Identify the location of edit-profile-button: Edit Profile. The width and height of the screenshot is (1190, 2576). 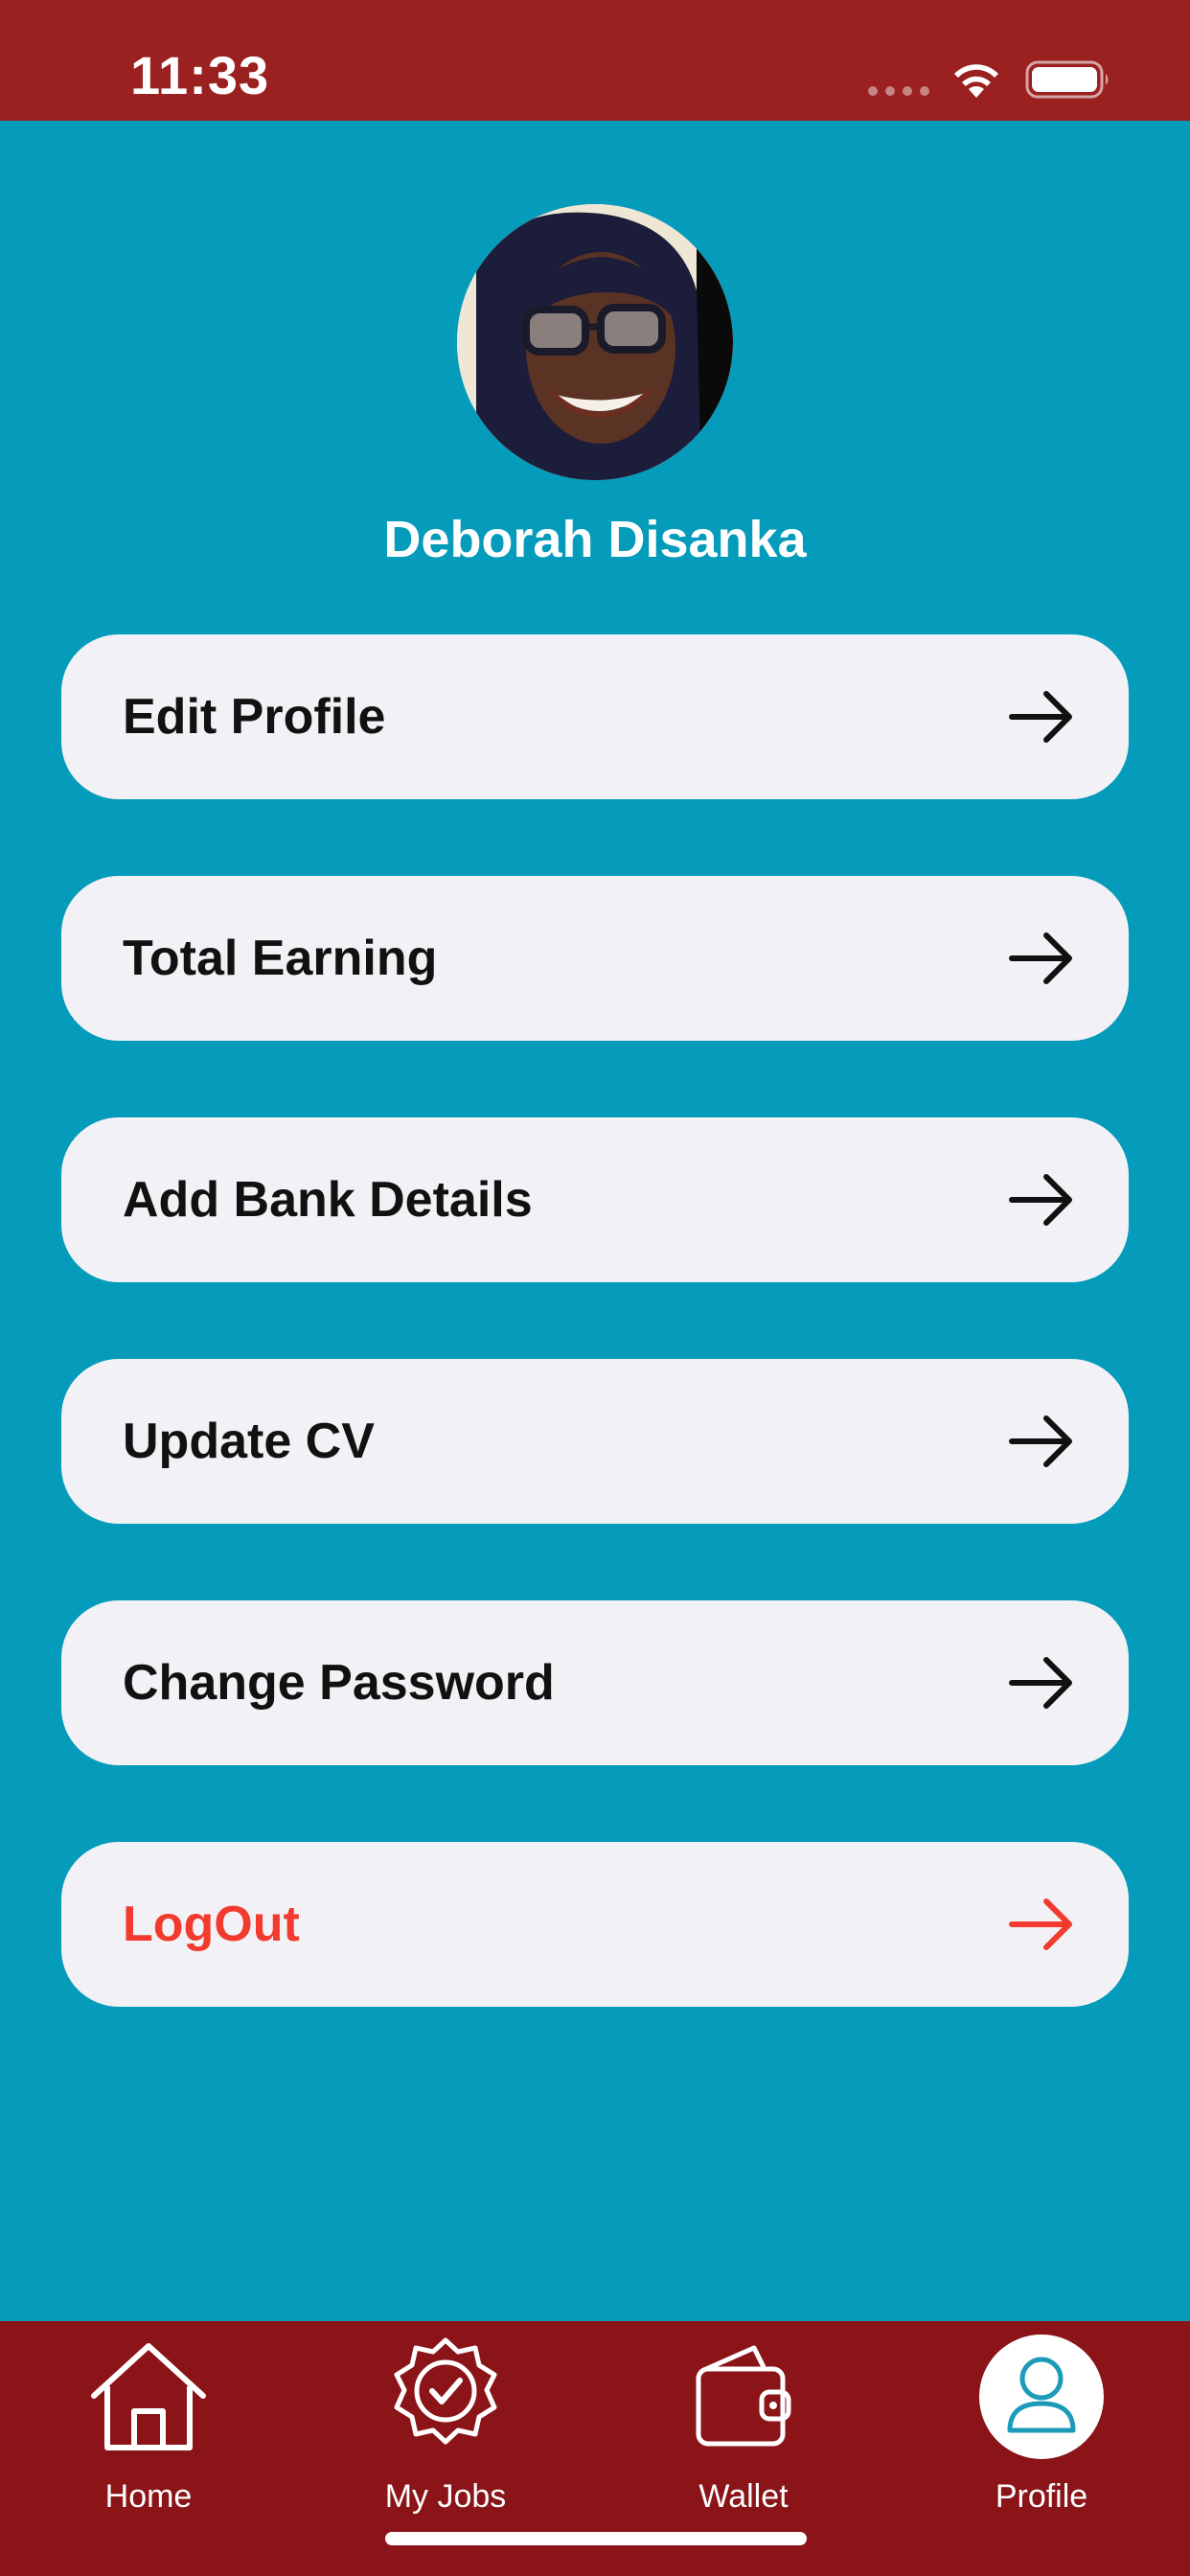
(595, 716).